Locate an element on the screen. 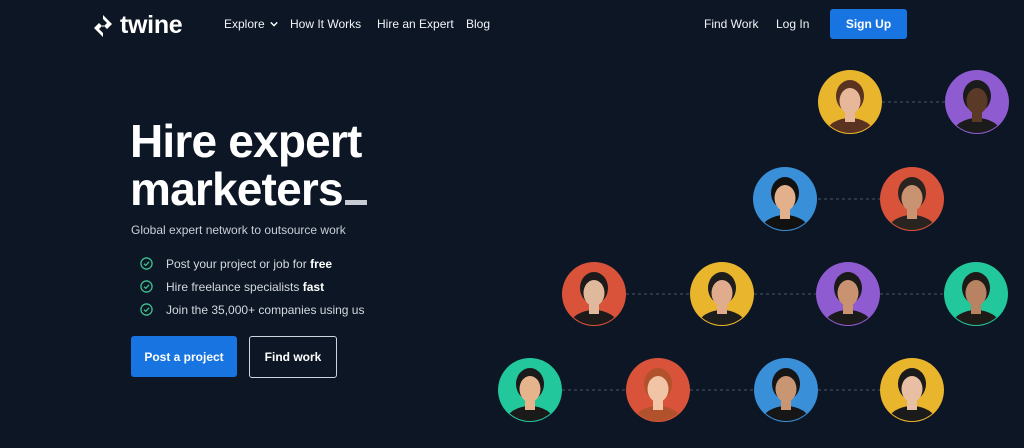  find-work-button: Find work is located at coordinates (293, 357).